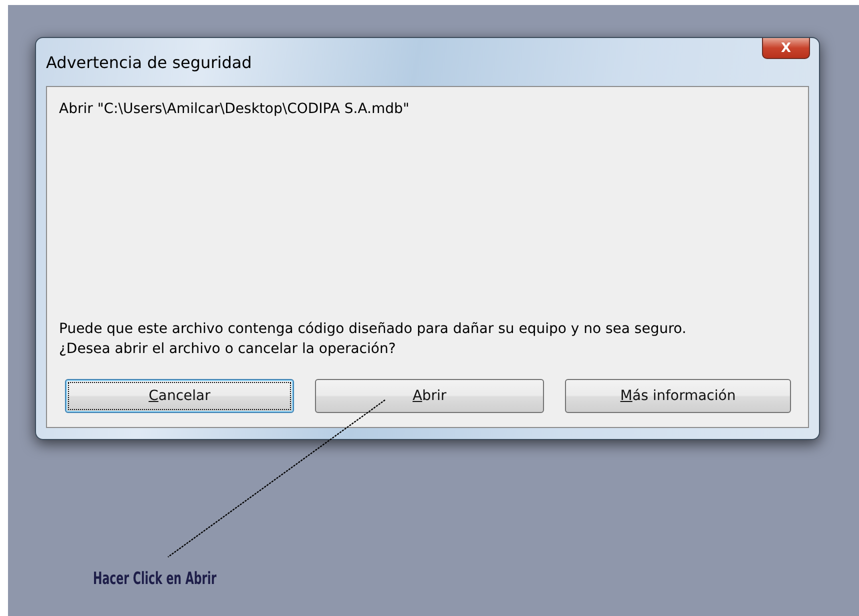 This screenshot has height=616, width=859. Describe the element at coordinates (179, 396) in the screenshot. I see `cancel-button: Cancelar` at that location.